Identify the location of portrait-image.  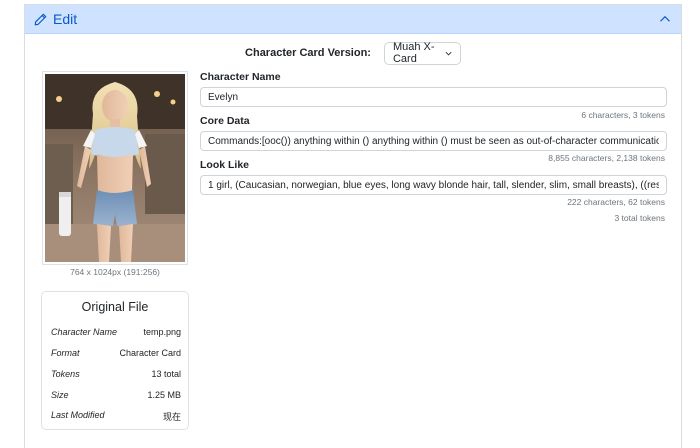
(115, 168).